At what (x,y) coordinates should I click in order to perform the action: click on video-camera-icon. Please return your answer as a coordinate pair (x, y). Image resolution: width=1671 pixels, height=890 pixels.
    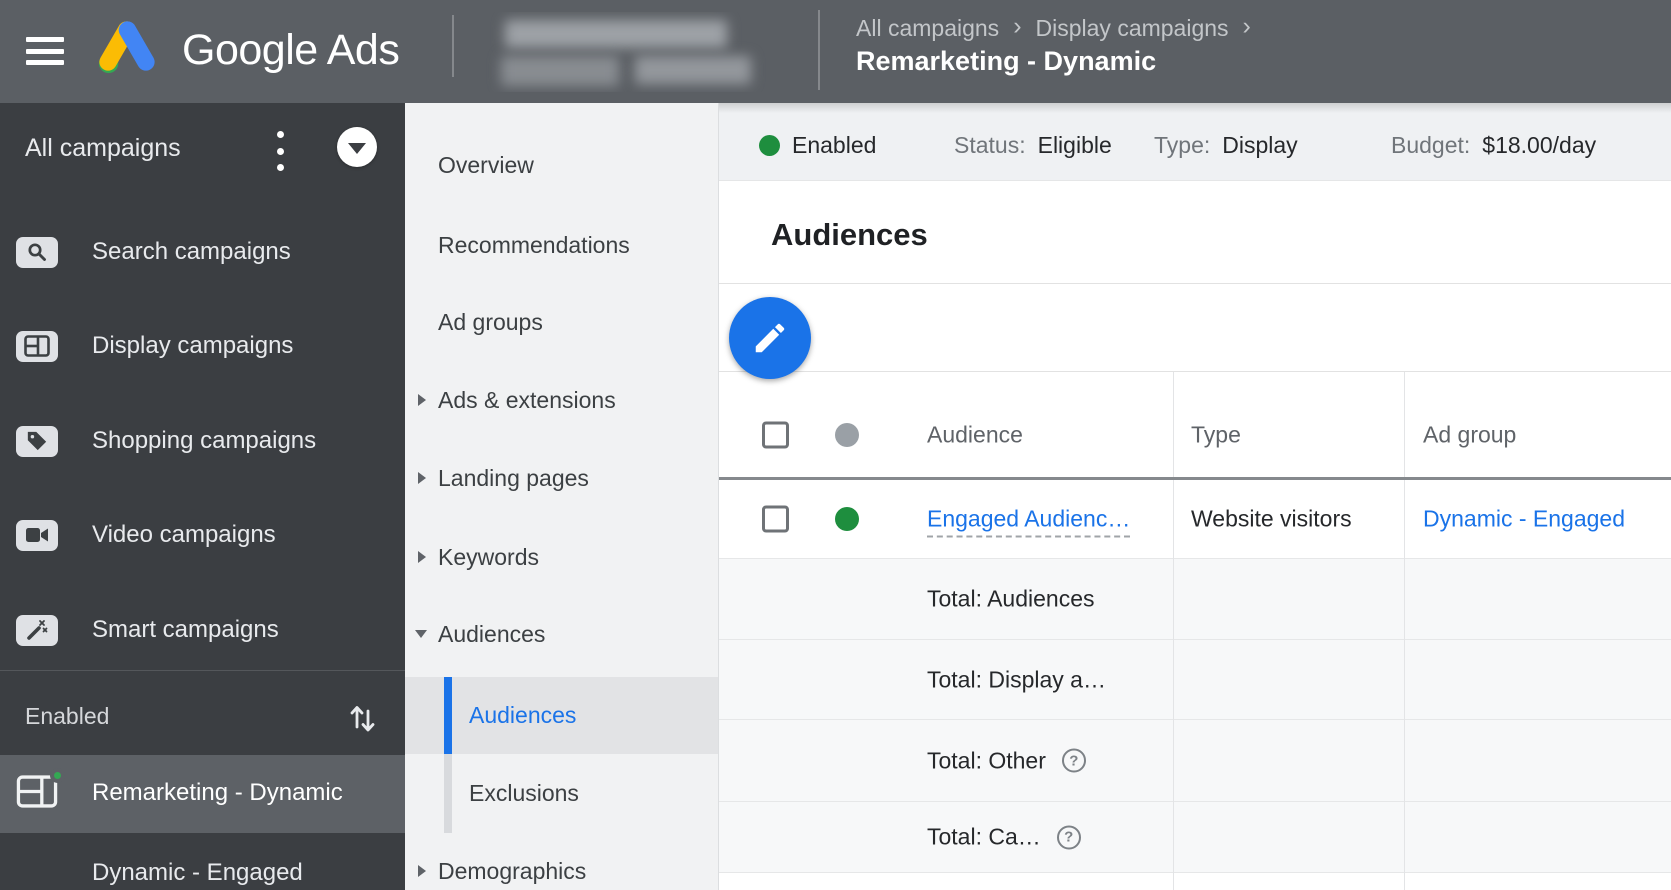
    Looking at the image, I should click on (37, 535).